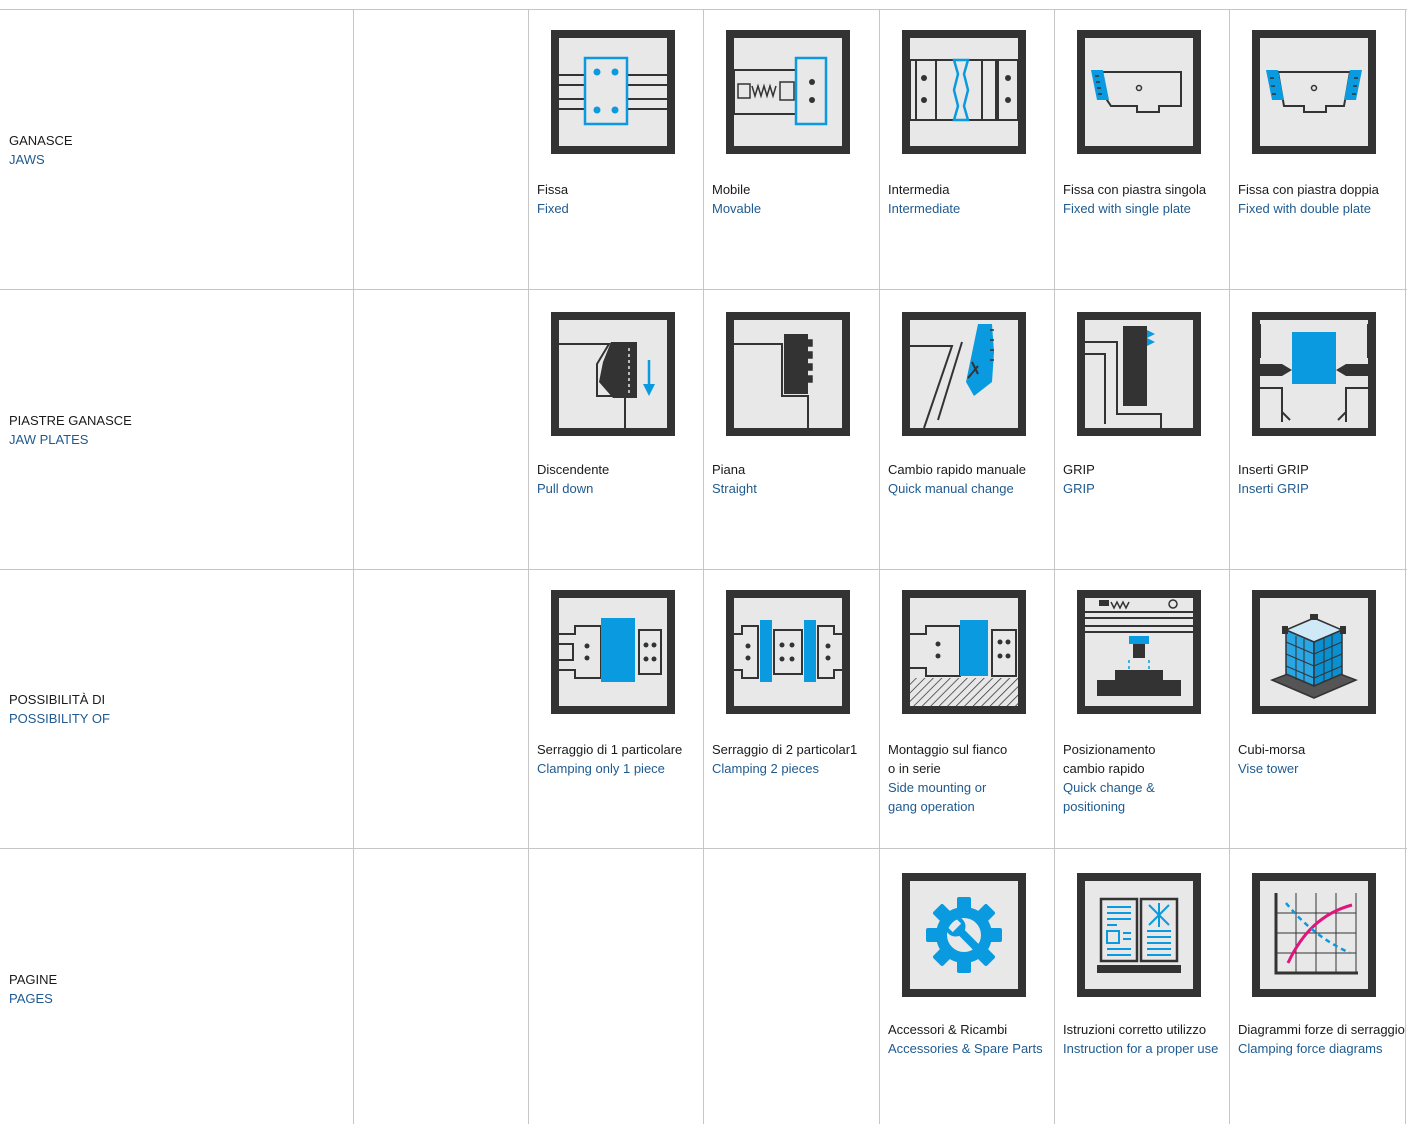 The width and height of the screenshot is (1407, 1124). I want to click on item-label-en: Quick change &, so click(1109, 787).